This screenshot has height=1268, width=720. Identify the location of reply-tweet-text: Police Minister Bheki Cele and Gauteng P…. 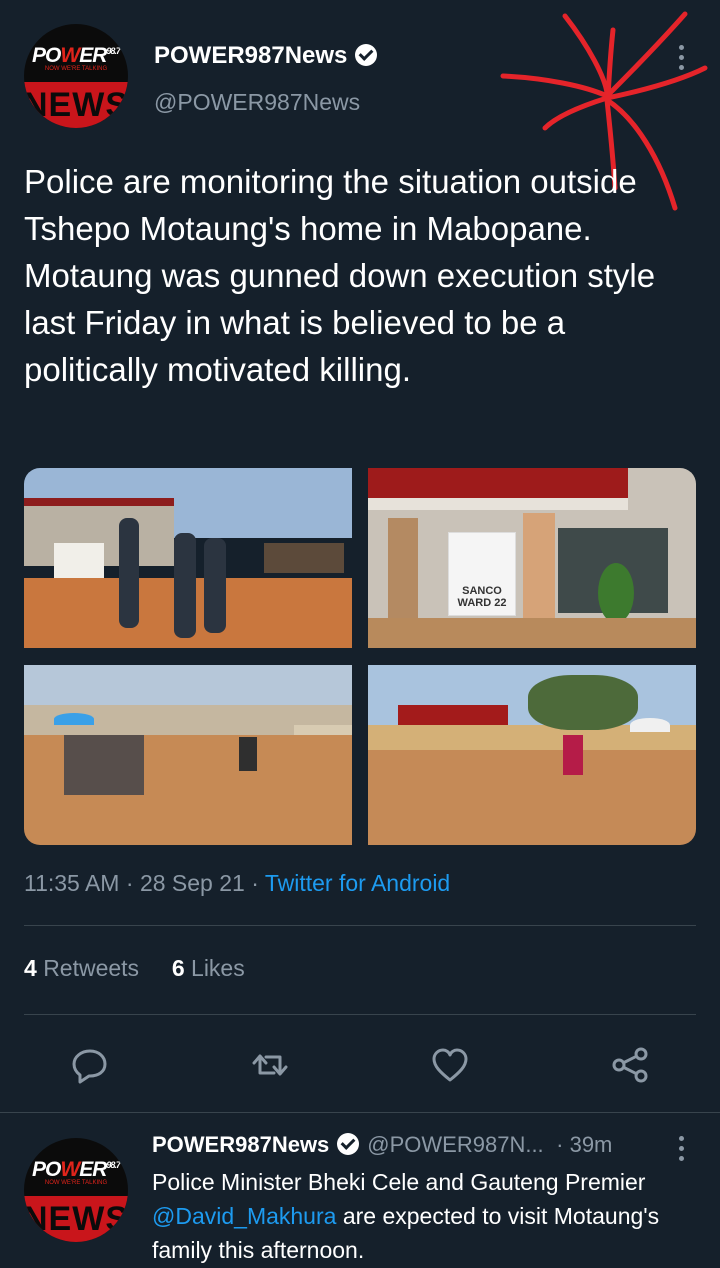
(406, 1216).